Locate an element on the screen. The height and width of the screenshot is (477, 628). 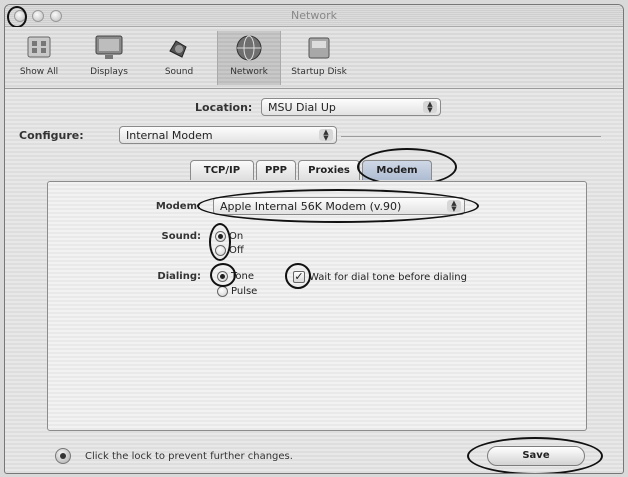
toolbar-label-network: Network is located at coordinates (249, 72).